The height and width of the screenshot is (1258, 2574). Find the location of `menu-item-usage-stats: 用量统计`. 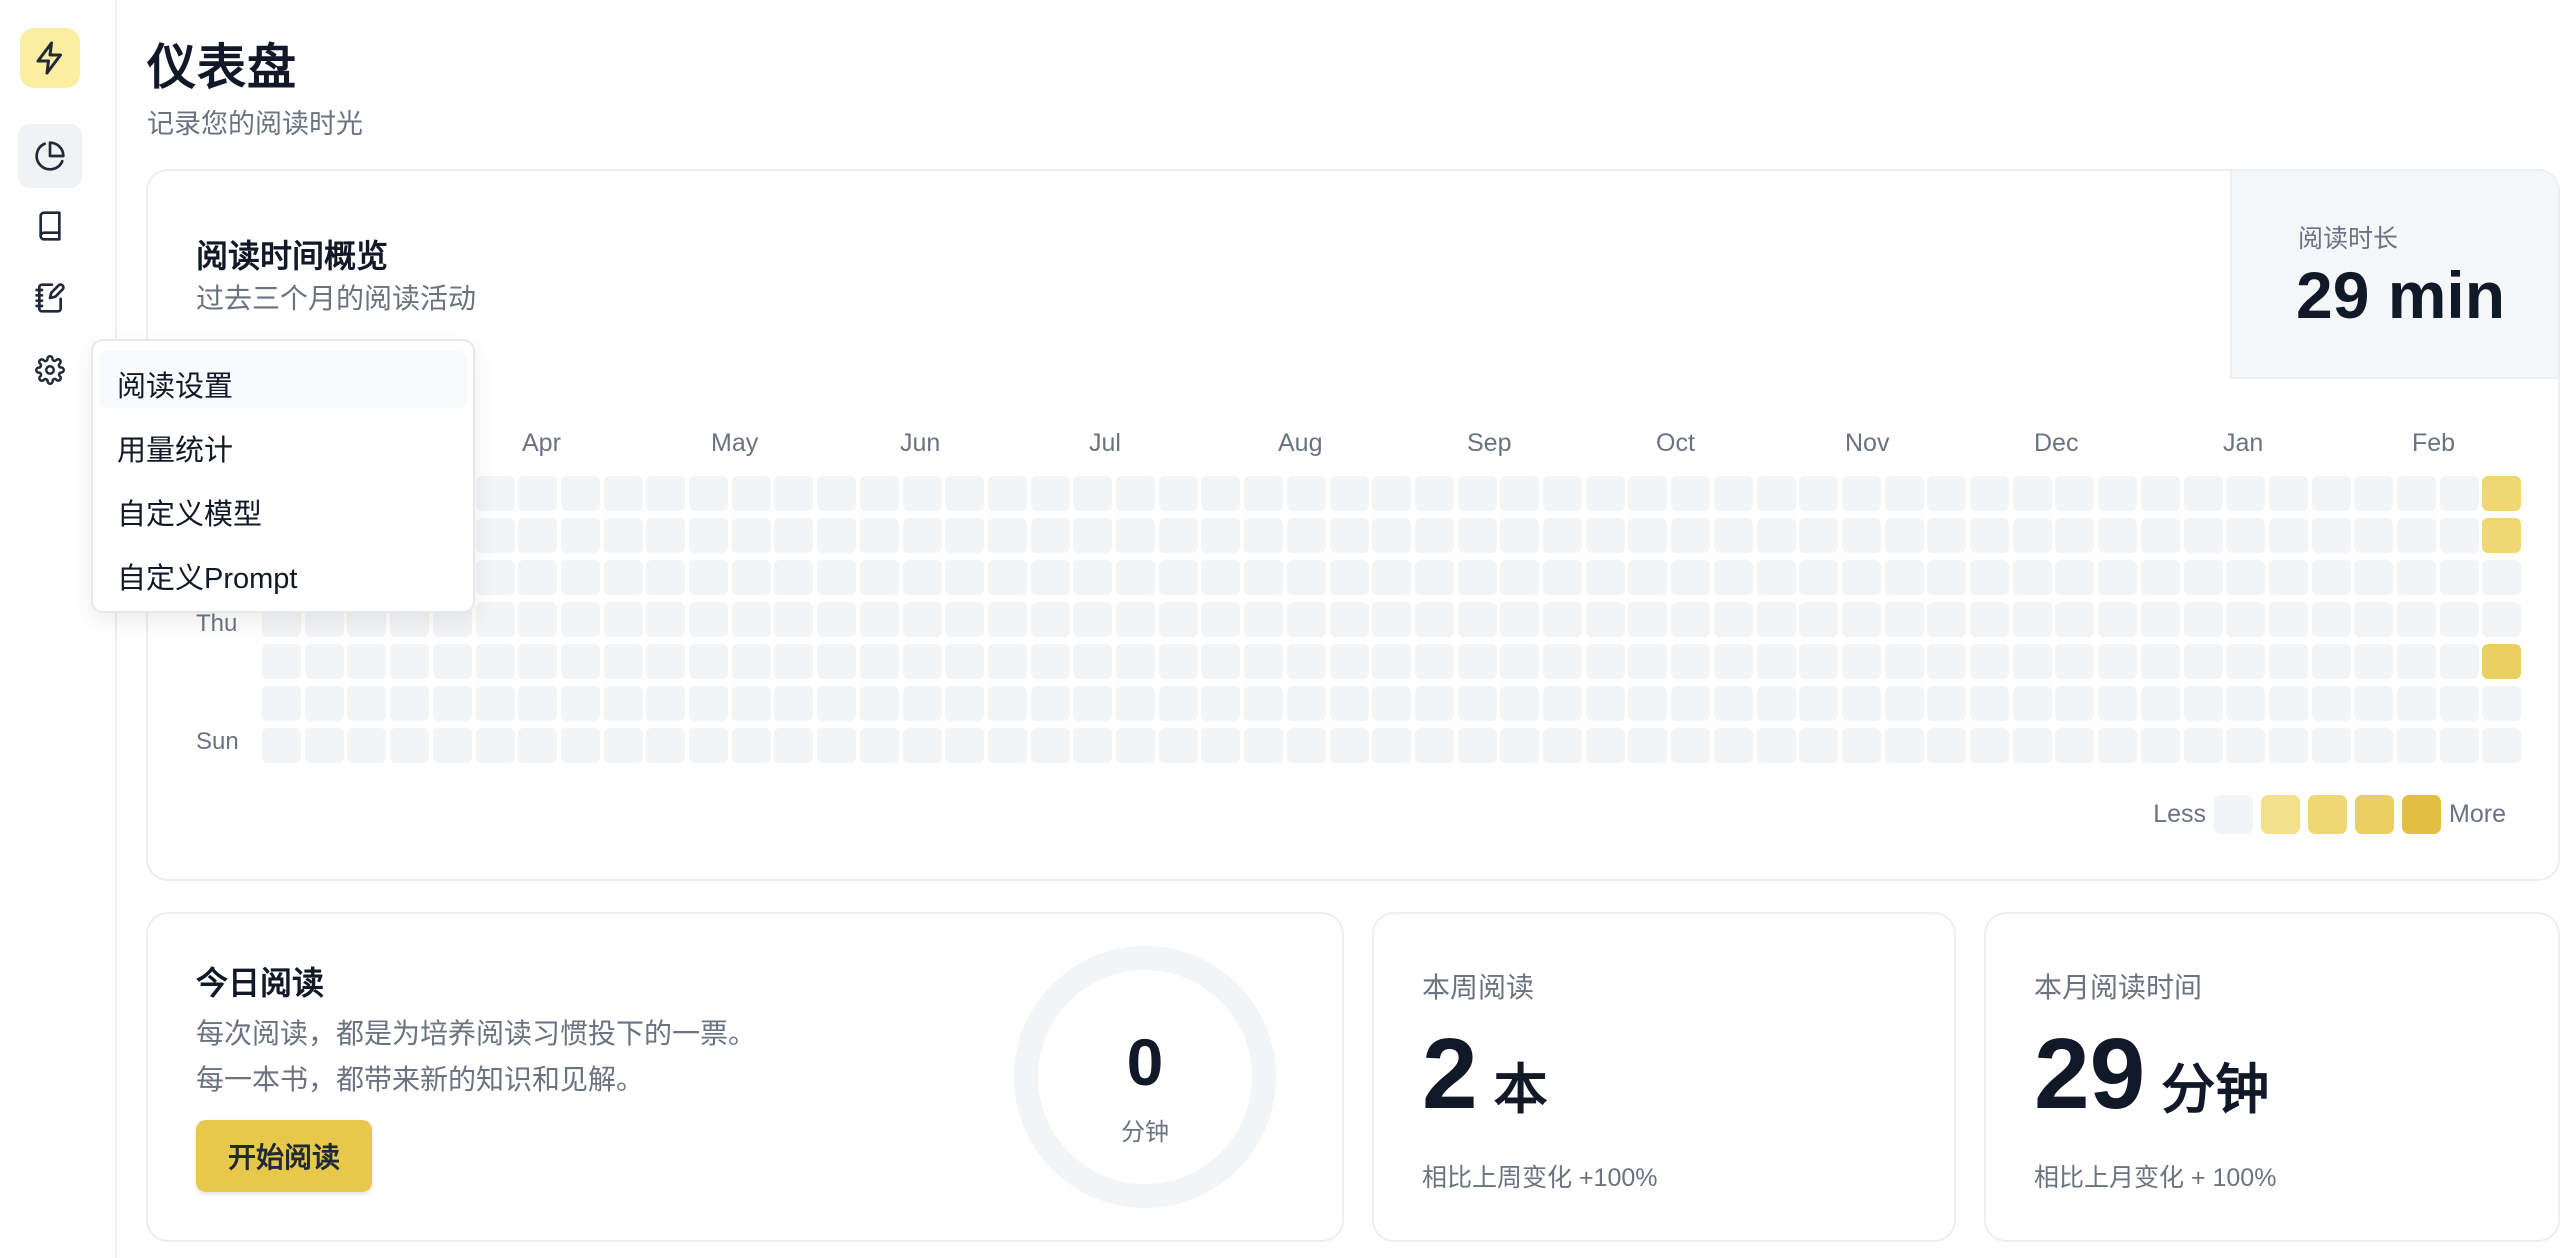

menu-item-usage-stats: 用量统计 is located at coordinates (175, 448).